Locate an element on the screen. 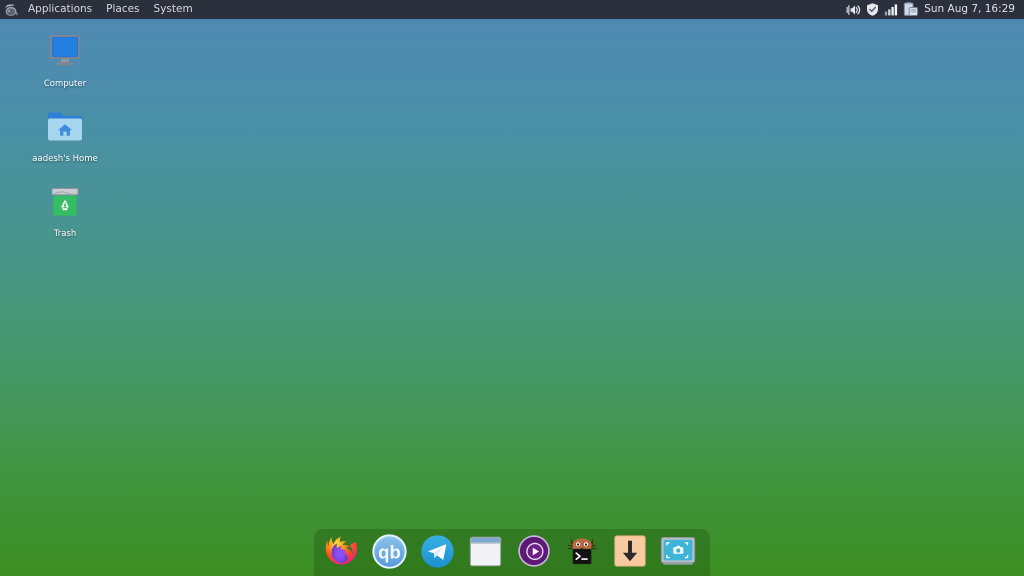 Image resolution: width=1024 pixels, height=576 pixels. mpv-media-player-icon is located at coordinates (533, 551).